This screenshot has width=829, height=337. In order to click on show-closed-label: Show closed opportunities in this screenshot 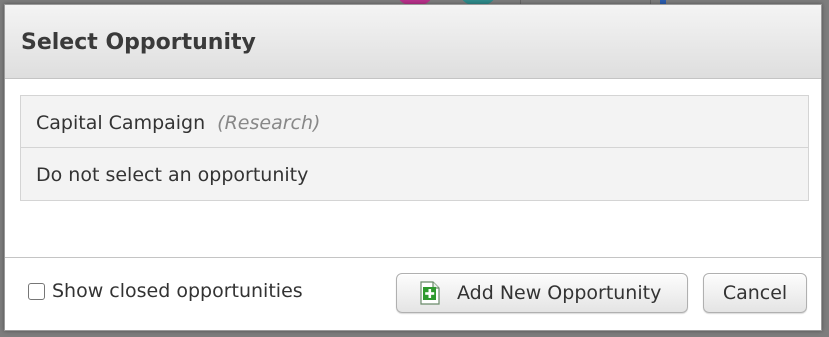, I will do `click(177, 291)`.